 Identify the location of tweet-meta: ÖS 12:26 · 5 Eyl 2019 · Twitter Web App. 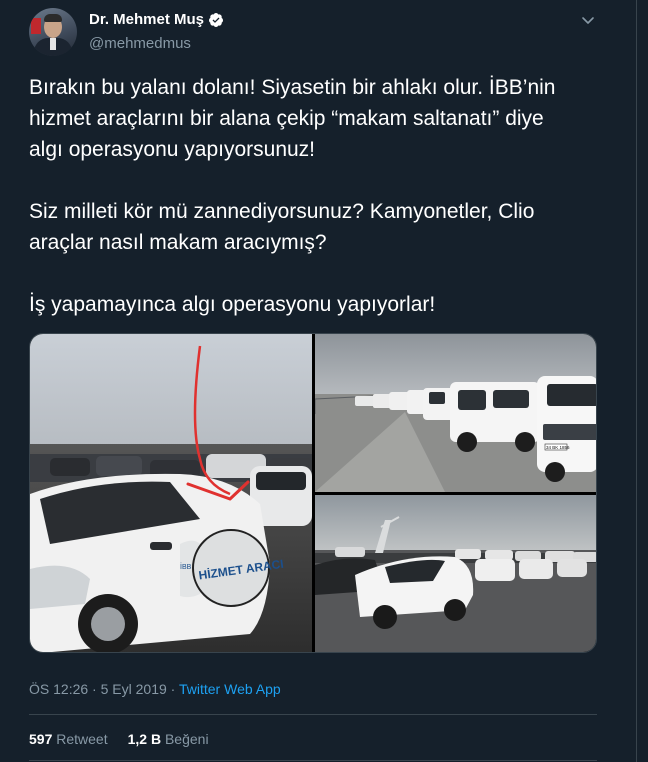
(155, 689).